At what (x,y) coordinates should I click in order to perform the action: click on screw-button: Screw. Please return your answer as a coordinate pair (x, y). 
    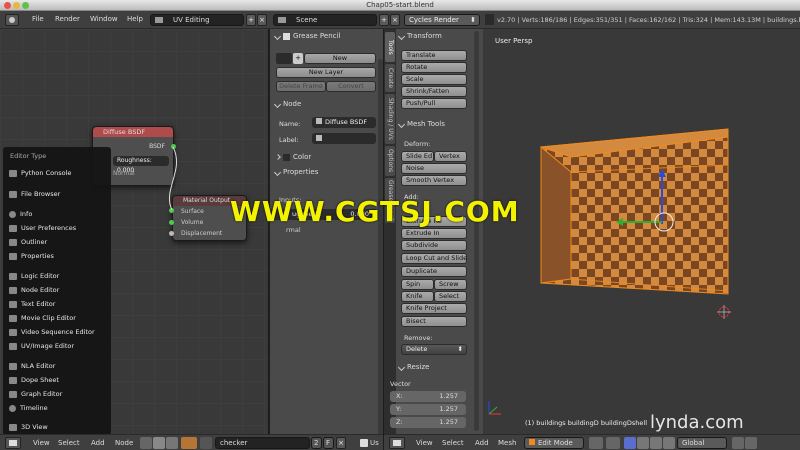
    Looking at the image, I should click on (450, 284).